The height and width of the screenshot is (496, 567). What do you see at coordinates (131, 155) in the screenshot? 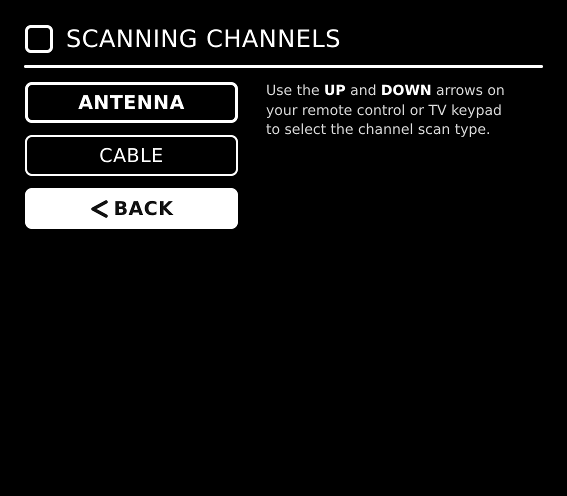
I see `scan-type-option: CABLE` at bounding box center [131, 155].